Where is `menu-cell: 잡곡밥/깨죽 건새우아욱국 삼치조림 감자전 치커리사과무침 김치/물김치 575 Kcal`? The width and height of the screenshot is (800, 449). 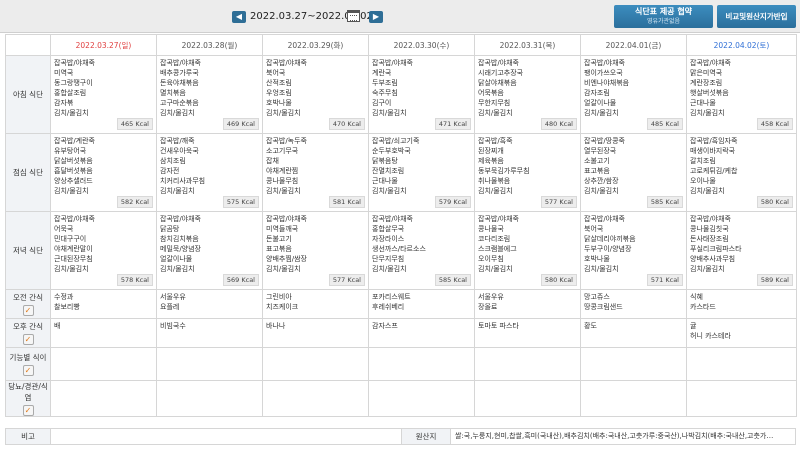
menu-cell: 잡곡밥/깨죽 건새우아욱국 삼치조림 감자전 치커리사과무침 김치/물김치 575 Kcal is located at coordinates (209, 172).